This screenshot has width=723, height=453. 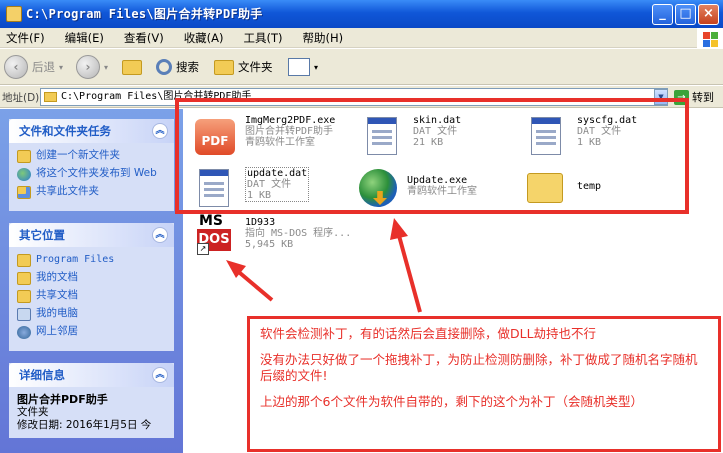 What do you see at coordinates (451, 401) in the screenshot?
I see `annotation-line-3: 上边的那个6个文件为软件自带的，剩下的这个为补丁（会随机类型）` at bounding box center [451, 401].